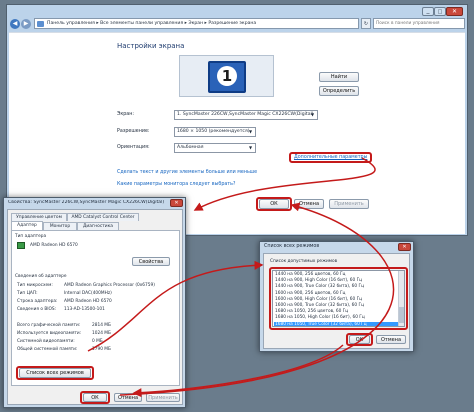  Describe the element at coordinates (37, 301) in the screenshot. I see `info-key: Строка адаптера:` at that location.